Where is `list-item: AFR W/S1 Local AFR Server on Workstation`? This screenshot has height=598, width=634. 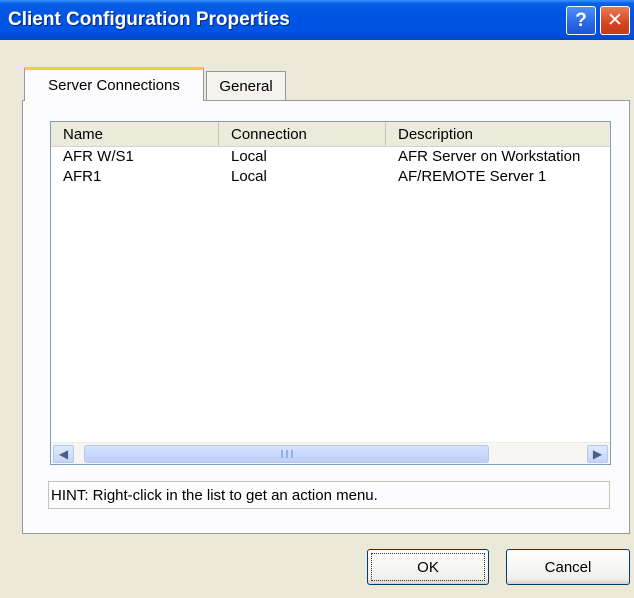 list-item: AFR W/S1 Local AFR Server on Workstation is located at coordinates (330, 157).